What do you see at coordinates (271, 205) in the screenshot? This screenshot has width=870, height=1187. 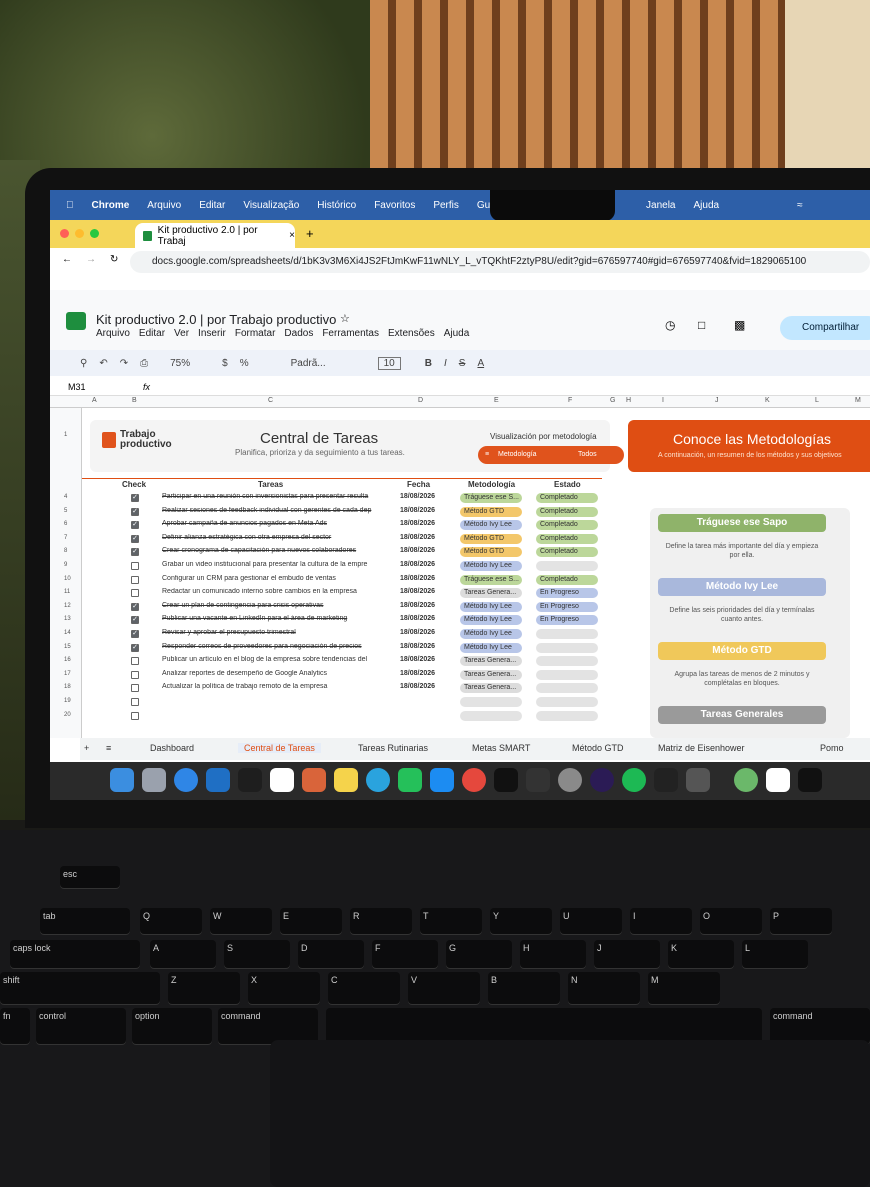 I see `menu-visualizacao: Visualização` at bounding box center [271, 205].